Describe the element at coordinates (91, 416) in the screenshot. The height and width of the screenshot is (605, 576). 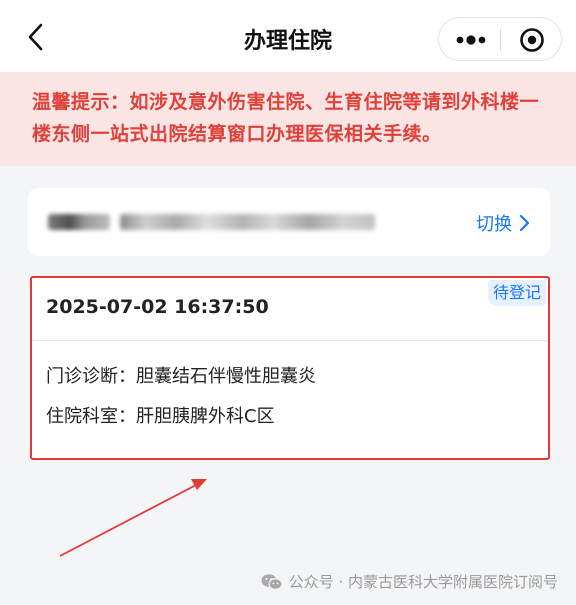
I see `department-label: 住院科室：` at that location.